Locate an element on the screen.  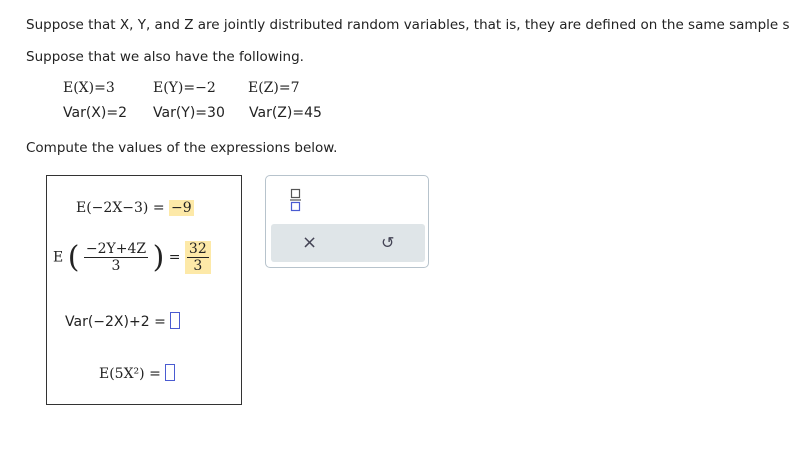
given-ez: E(Z)=7 is located at coordinates (274, 88).